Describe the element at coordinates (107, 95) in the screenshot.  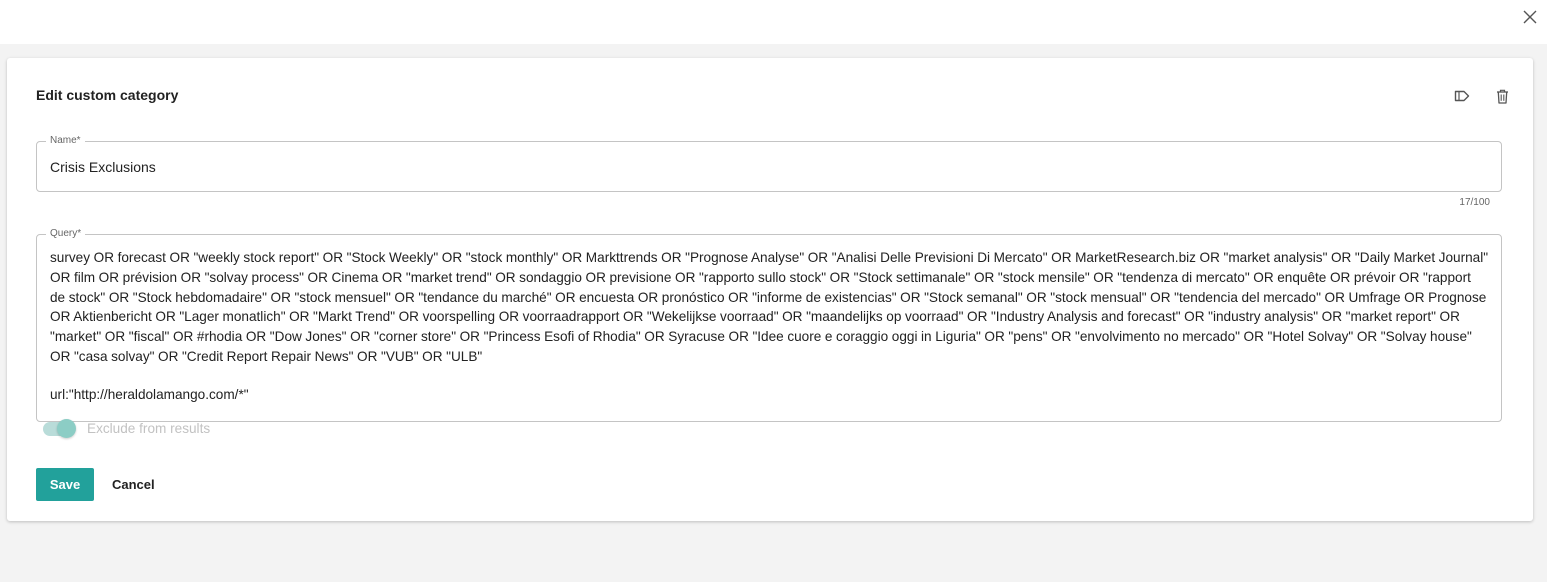
I see `card-title: Edit custom category` at that location.